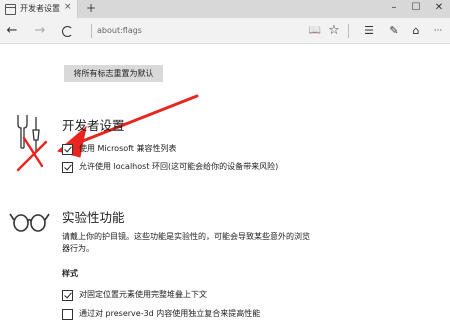 The width and height of the screenshot is (450, 324). Describe the element at coordinates (119, 31) in the screenshot. I see `address-bar: about:flags` at that location.